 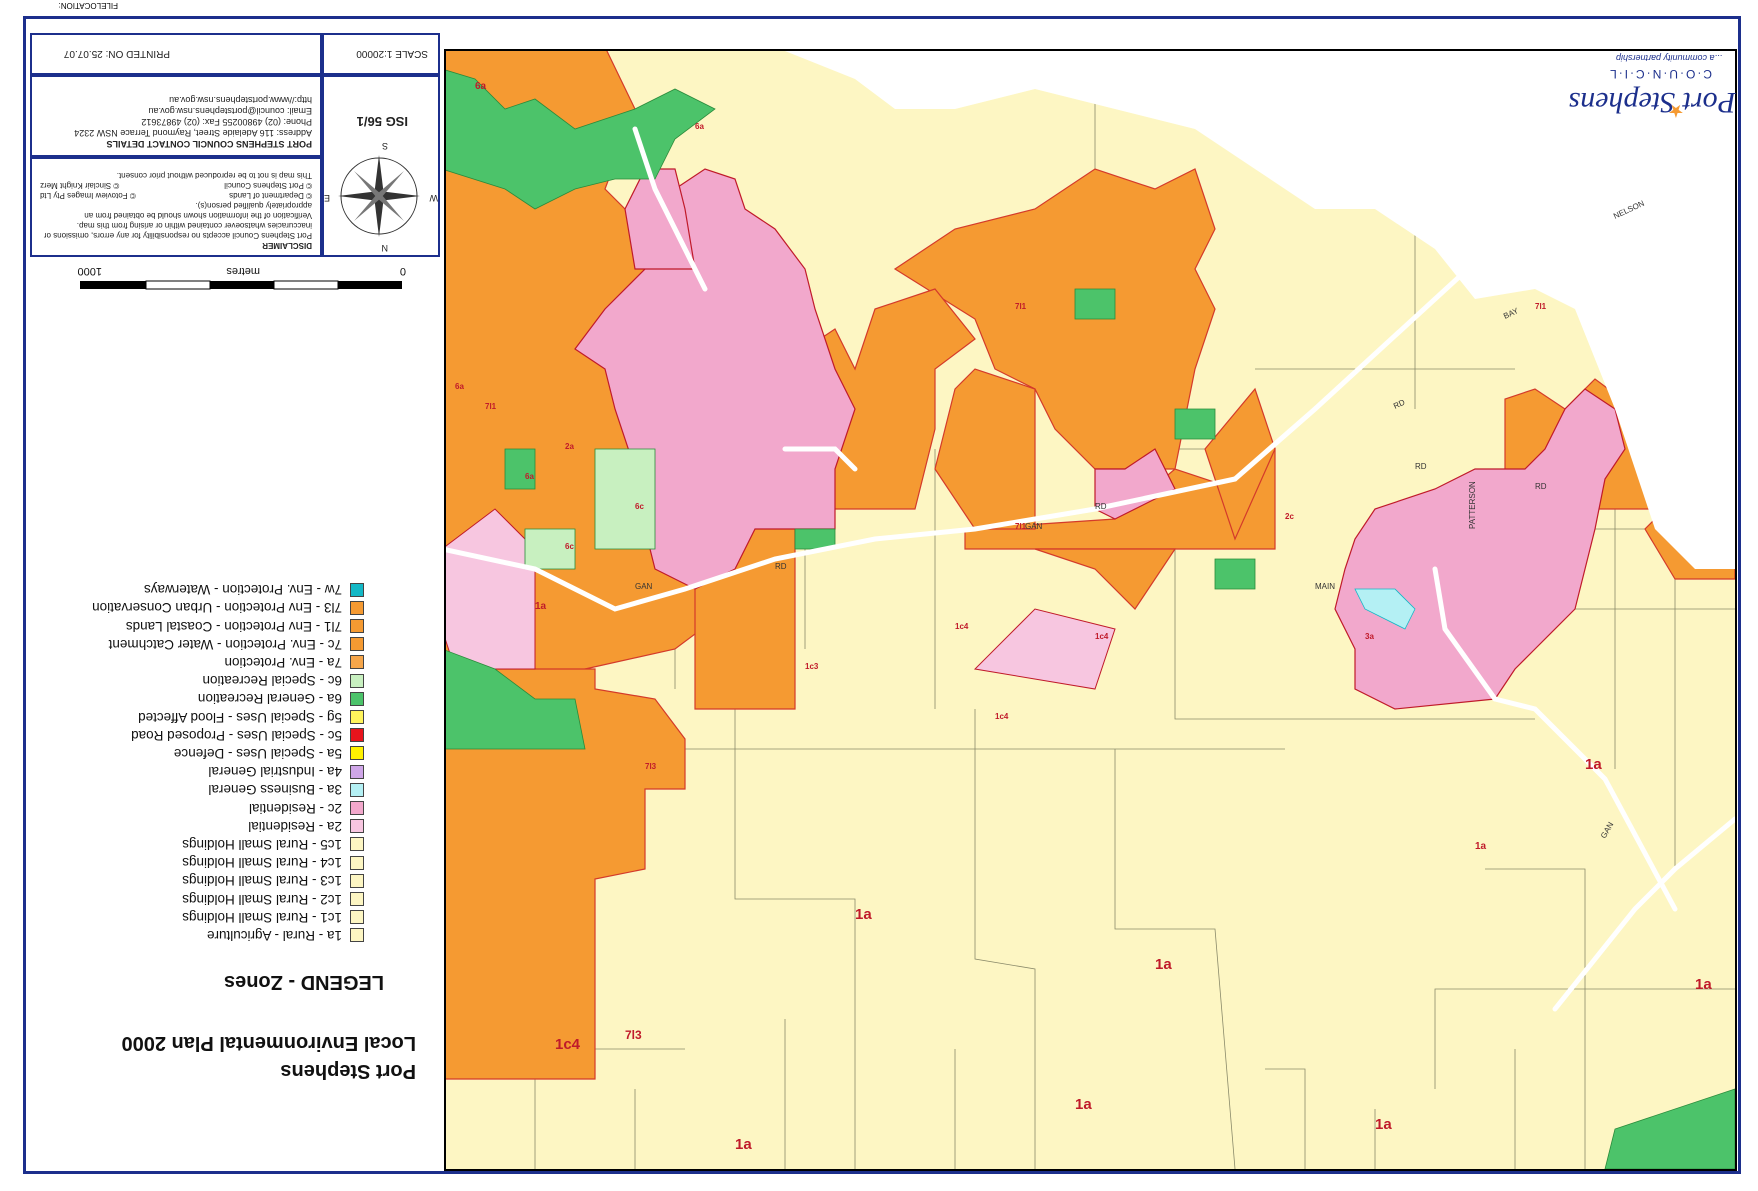 What do you see at coordinates (402, 271) in the screenshot?
I see `scale-start: 0` at bounding box center [402, 271].